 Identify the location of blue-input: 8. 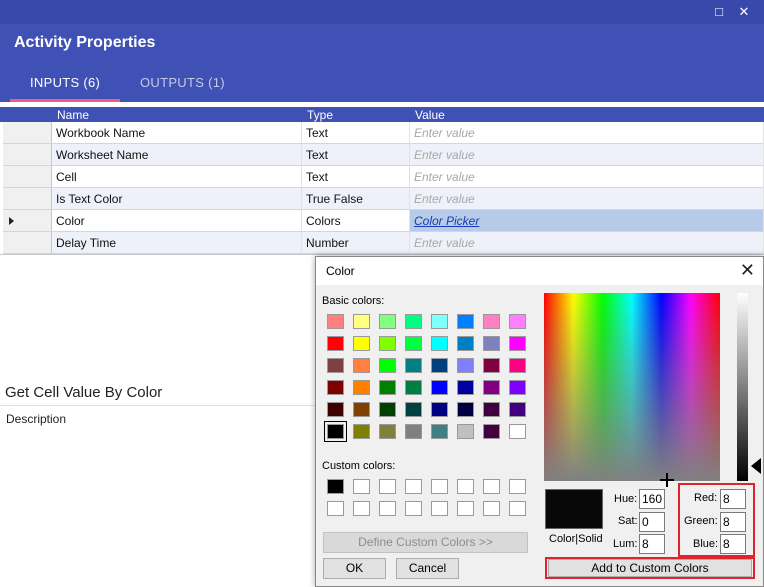
(733, 544).